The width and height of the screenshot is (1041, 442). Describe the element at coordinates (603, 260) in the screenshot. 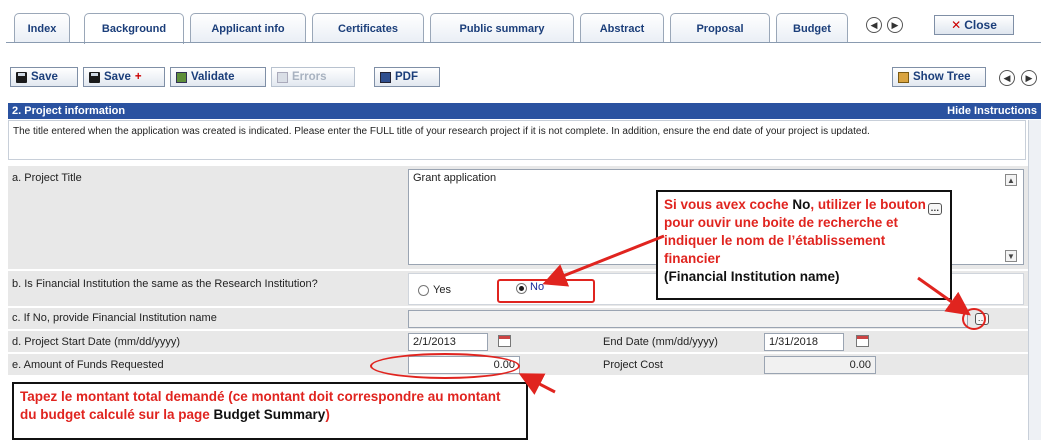

I see `arrow-to-no` at that location.